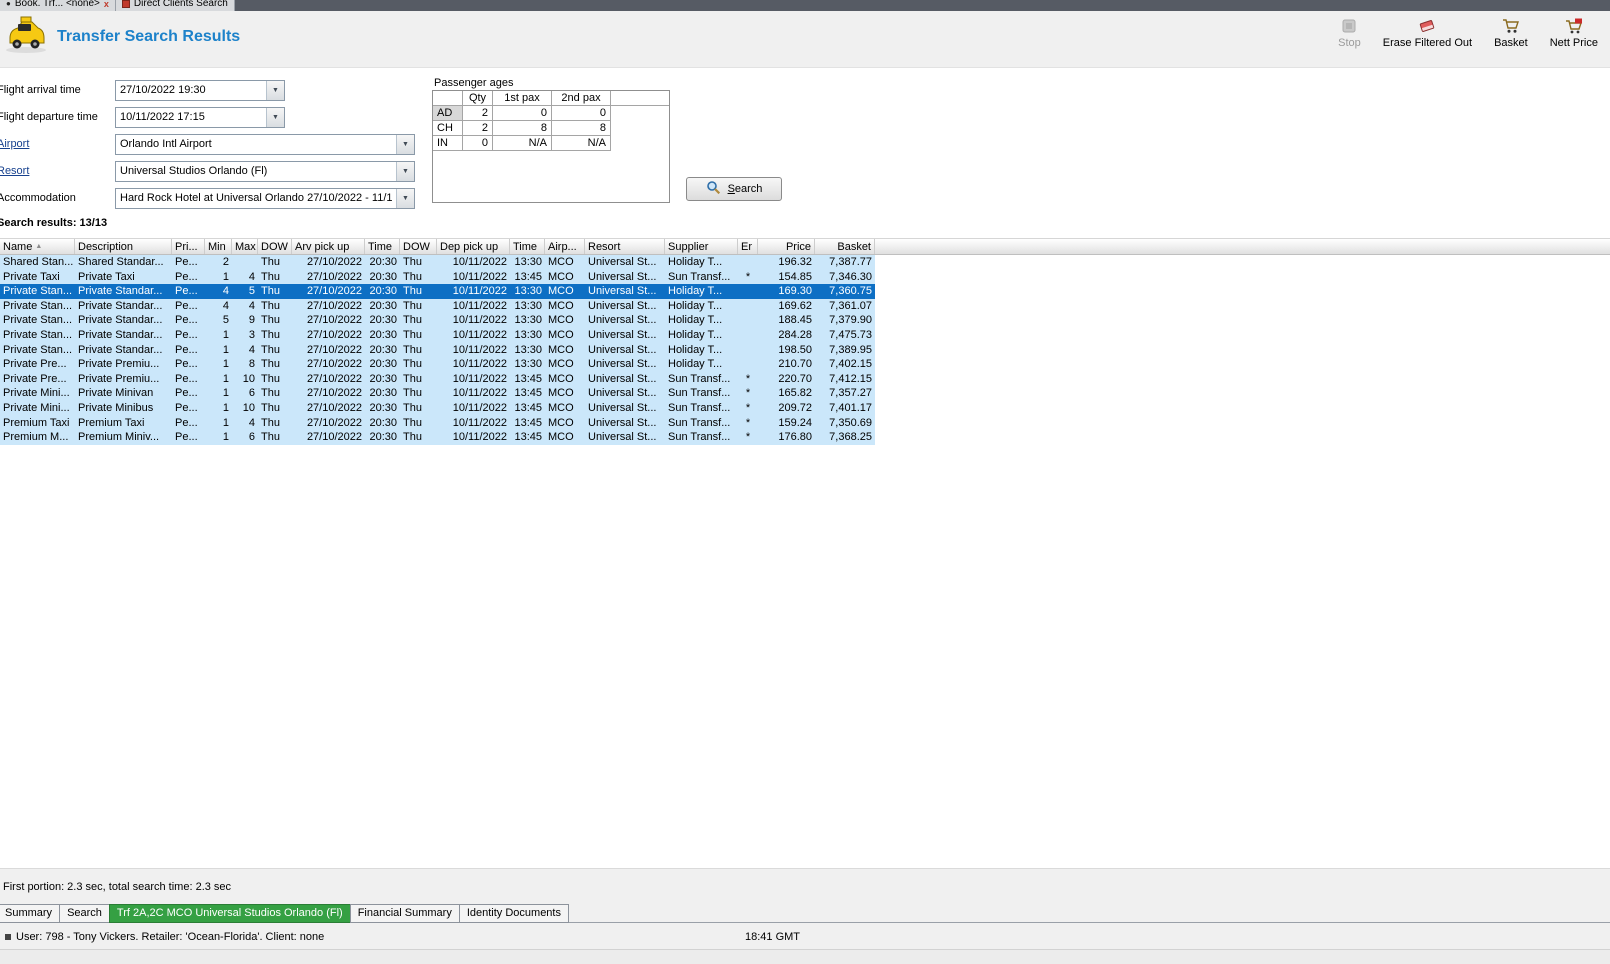  What do you see at coordinates (745, 189) in the screenshot?
I see `search-button-label: Search` at bounding box center [745, 189].